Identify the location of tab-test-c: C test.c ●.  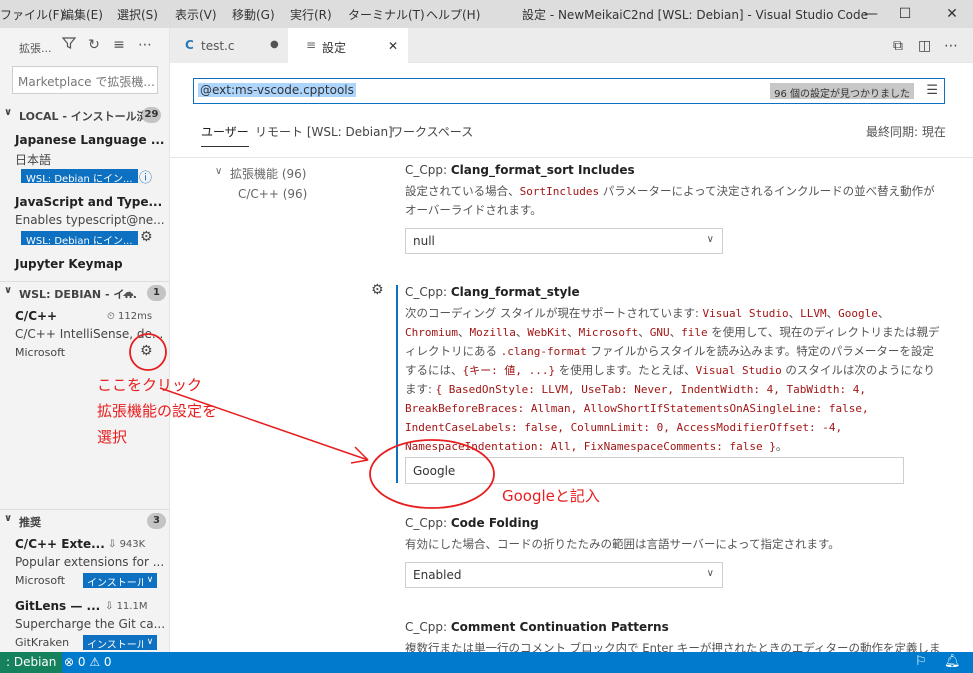
(229, 45).